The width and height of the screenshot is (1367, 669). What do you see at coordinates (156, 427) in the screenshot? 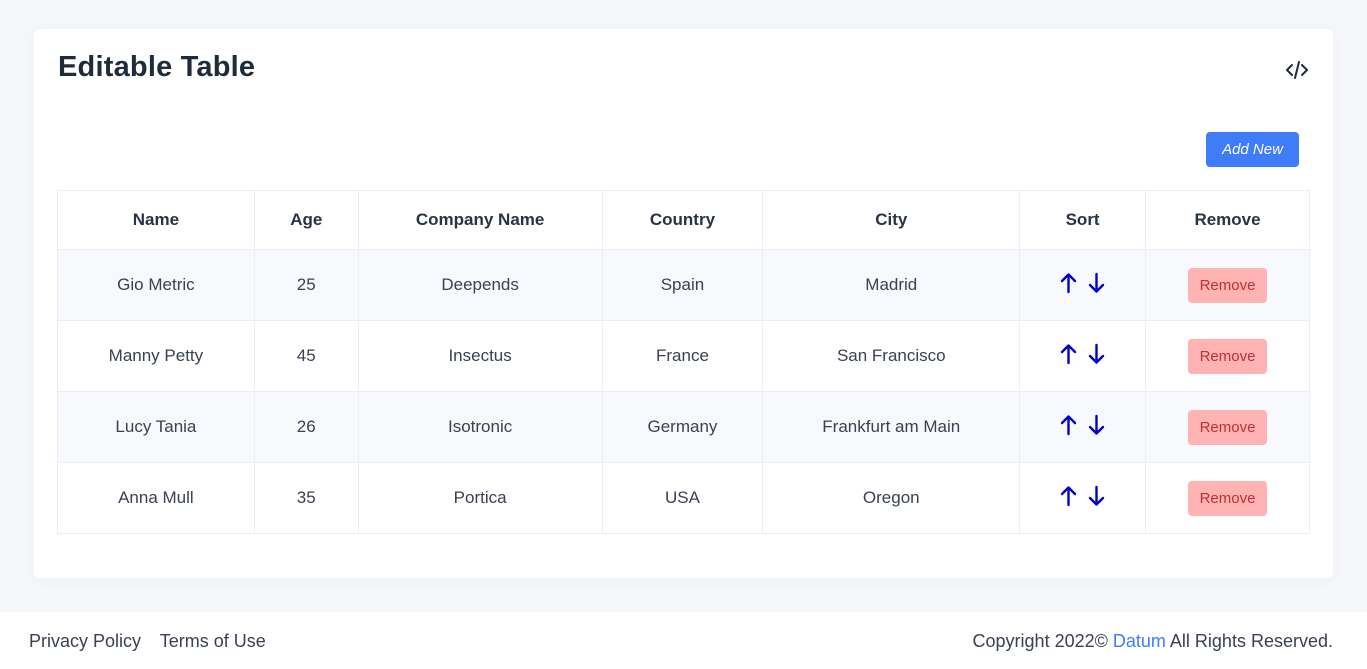
I see `cell-name: Lucy Tania` at bounding box center [156, 427].